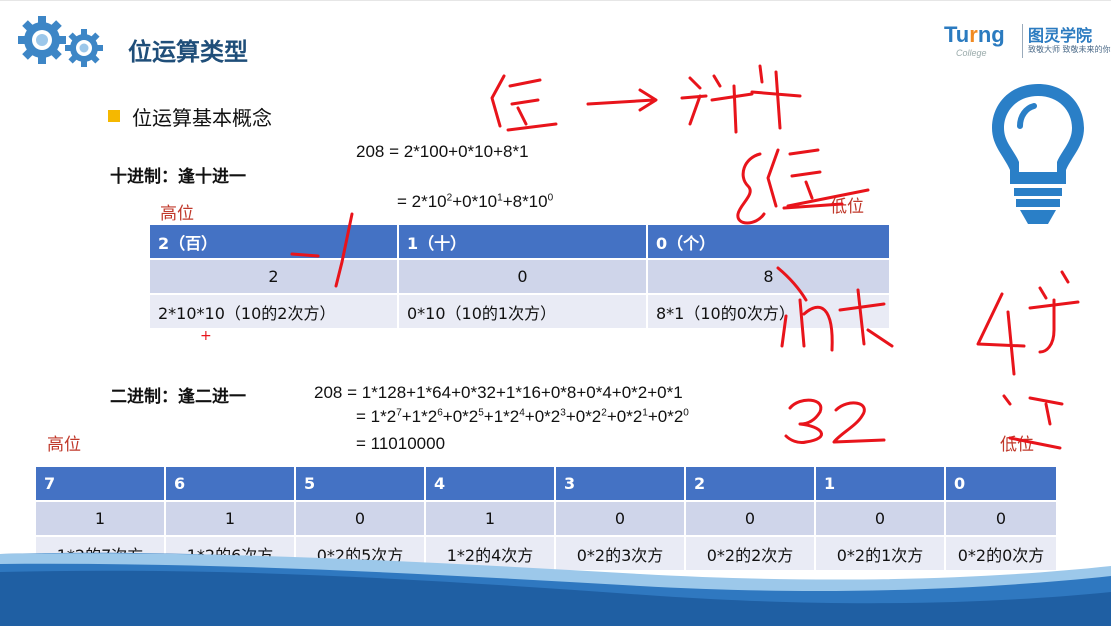 The width and height of the screenshot is (1111, 626). Describe the element at coordinates (360, 483) in the screenshot. I see `table-header-cell: 5` at that location.